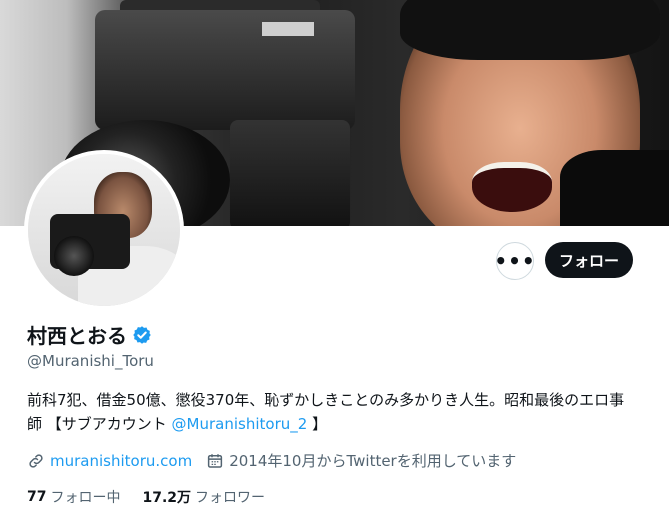  I want to click on website-item: muranishitoru.com, so click(109, 461).